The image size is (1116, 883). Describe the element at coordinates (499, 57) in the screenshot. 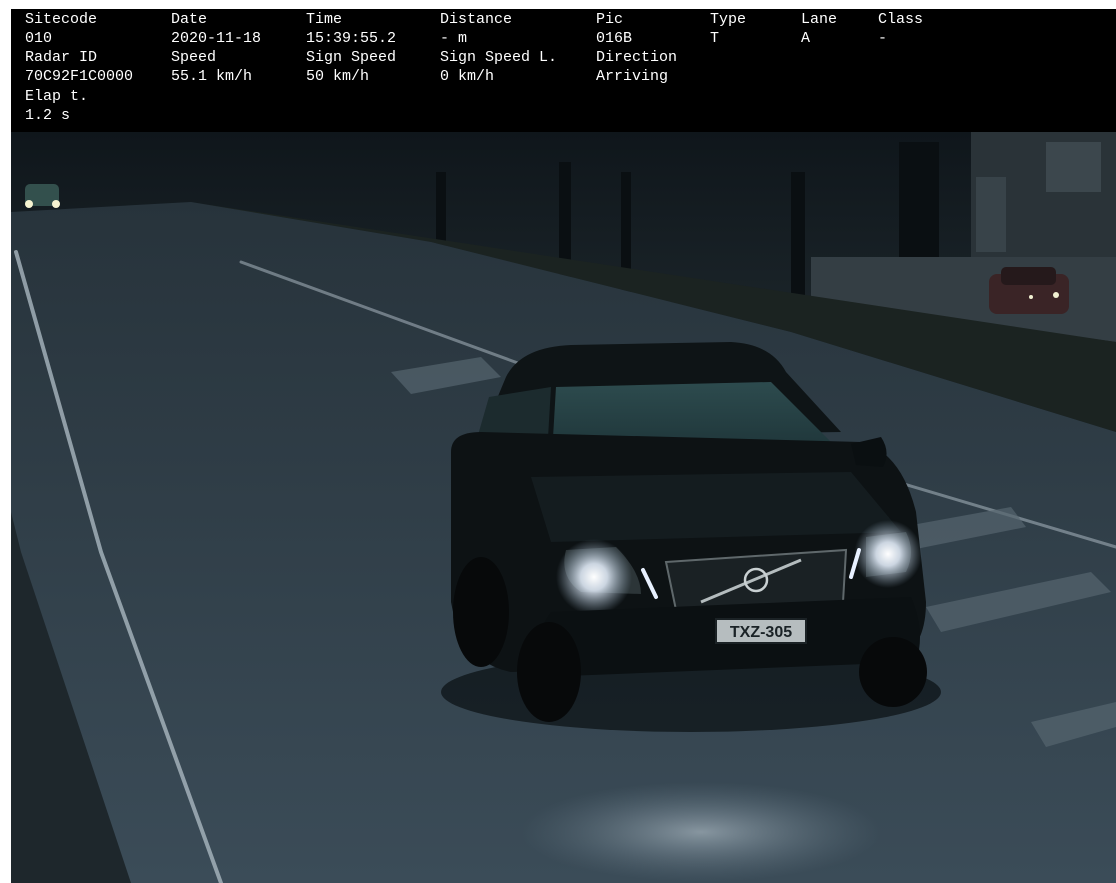

I see `sign-speed-l-label: Sign Speed L.` at that location.